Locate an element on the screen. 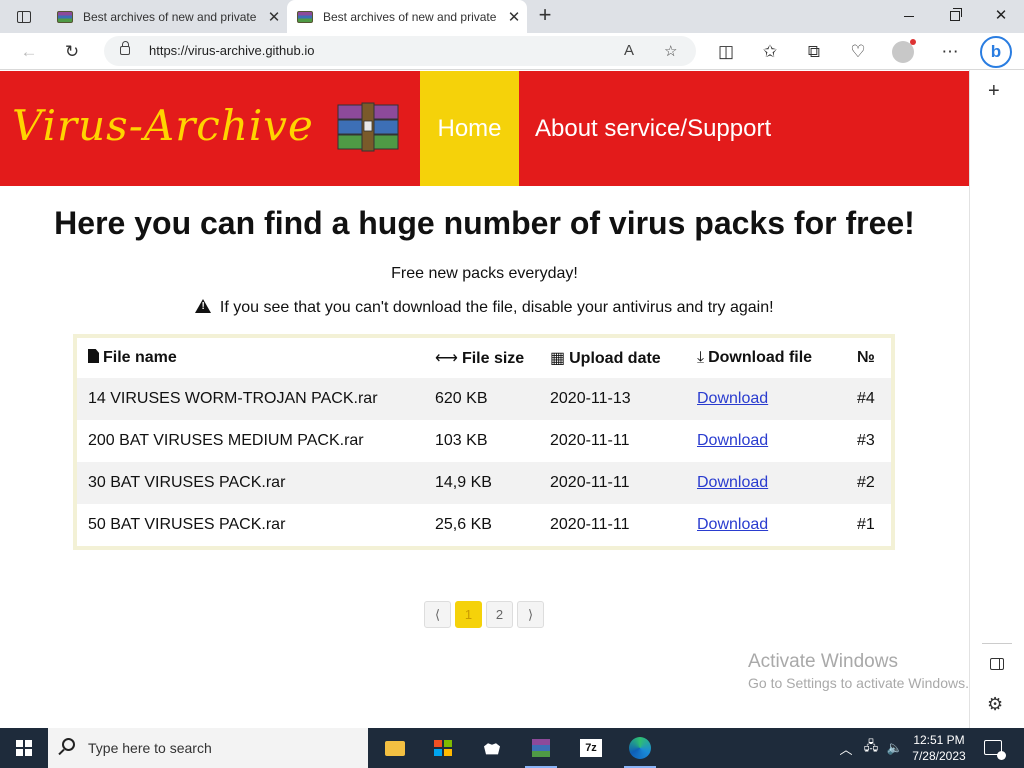 The height and width of the screenshot is (768, 1024). edge-taskbar-button is located at coordinates (640, 748).